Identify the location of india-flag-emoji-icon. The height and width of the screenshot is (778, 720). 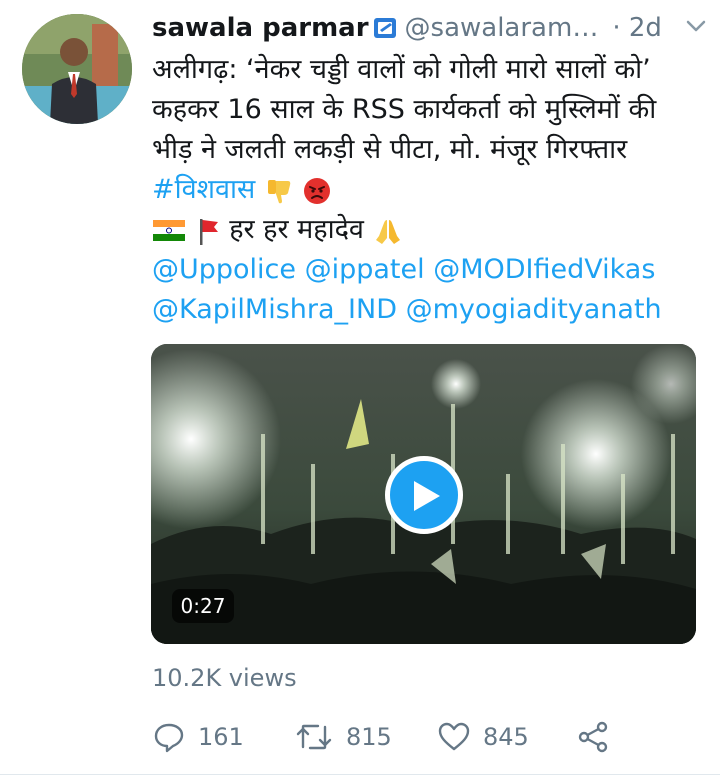
(169, 230).